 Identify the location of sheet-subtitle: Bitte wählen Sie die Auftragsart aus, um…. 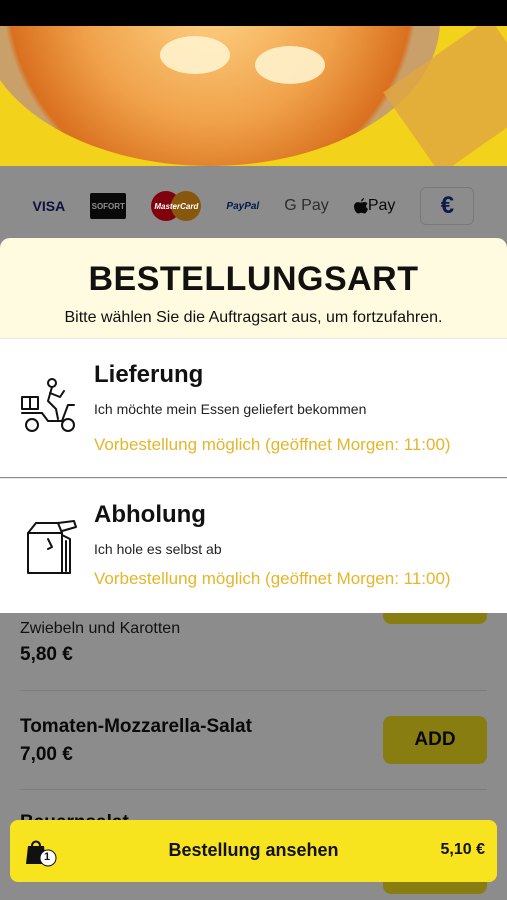
(253, 317).